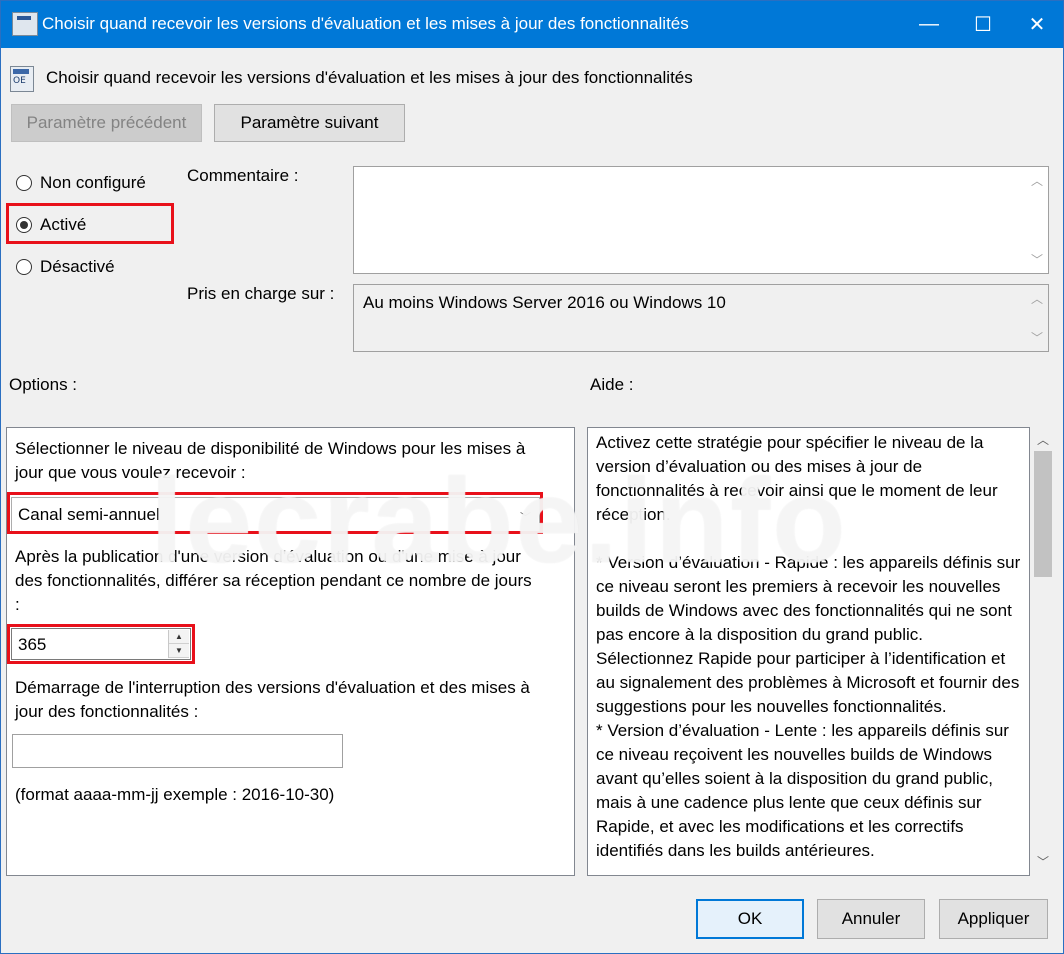 The height and width of the screenshot is (954, 1064). I want to click on help-header: Aide :, so click(612, 384).